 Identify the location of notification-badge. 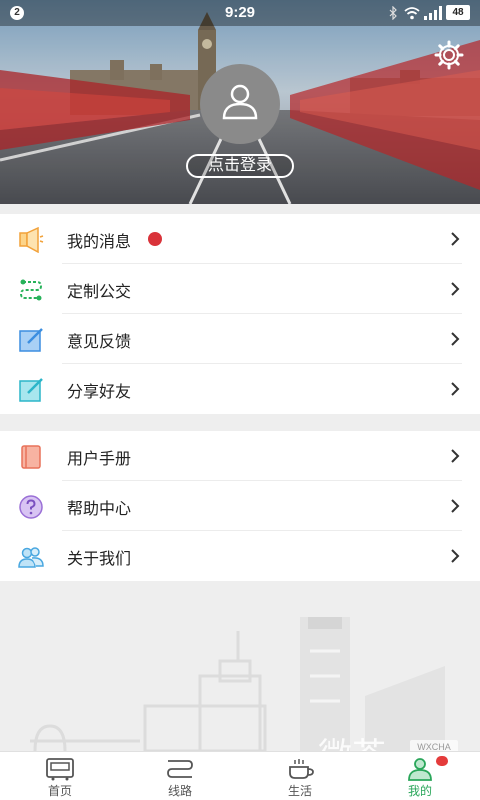
(442, 761).